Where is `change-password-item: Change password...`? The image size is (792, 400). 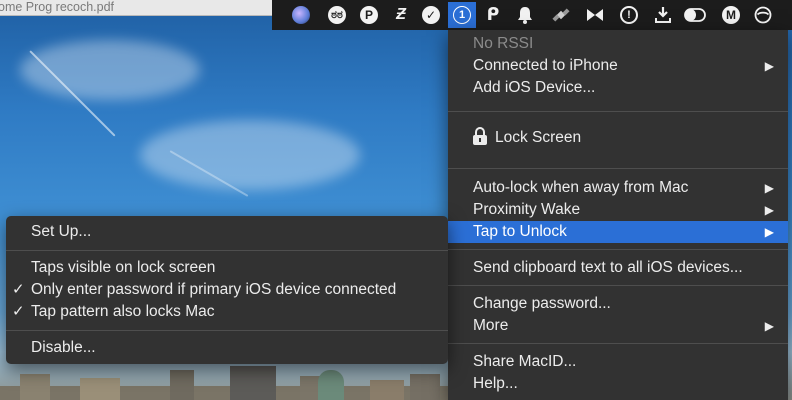 change-password-item: Change password... is located at coordinates (618, 304).